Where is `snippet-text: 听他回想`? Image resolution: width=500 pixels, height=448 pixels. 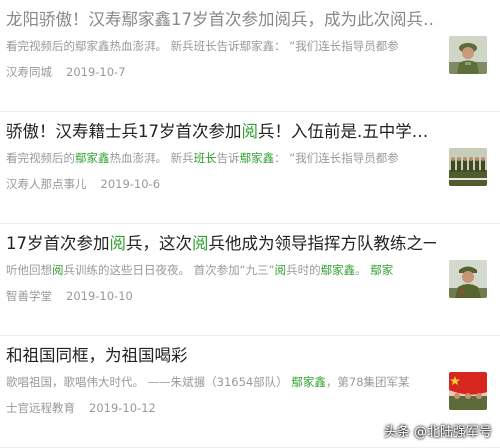
snippet-text: 听他回想 is located at coordinates (29, 270).